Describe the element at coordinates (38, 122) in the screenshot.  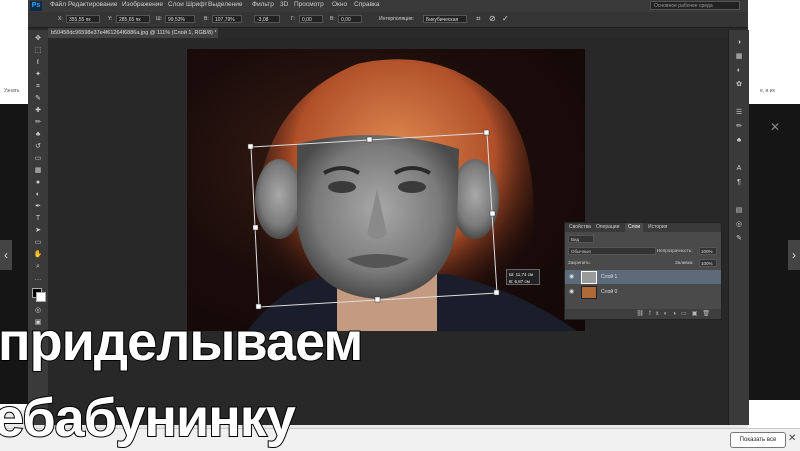
I see `brush-tool-icon: ✏` at that location.